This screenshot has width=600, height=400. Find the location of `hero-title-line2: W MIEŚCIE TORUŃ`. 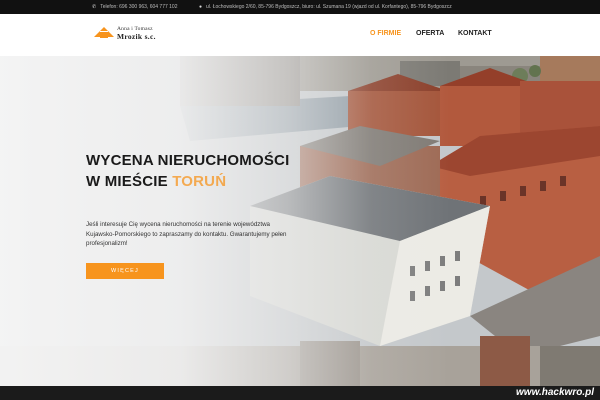

hero-title-line2: W MIEŚCIE TORUŃ is located at coordinates (201, 181).